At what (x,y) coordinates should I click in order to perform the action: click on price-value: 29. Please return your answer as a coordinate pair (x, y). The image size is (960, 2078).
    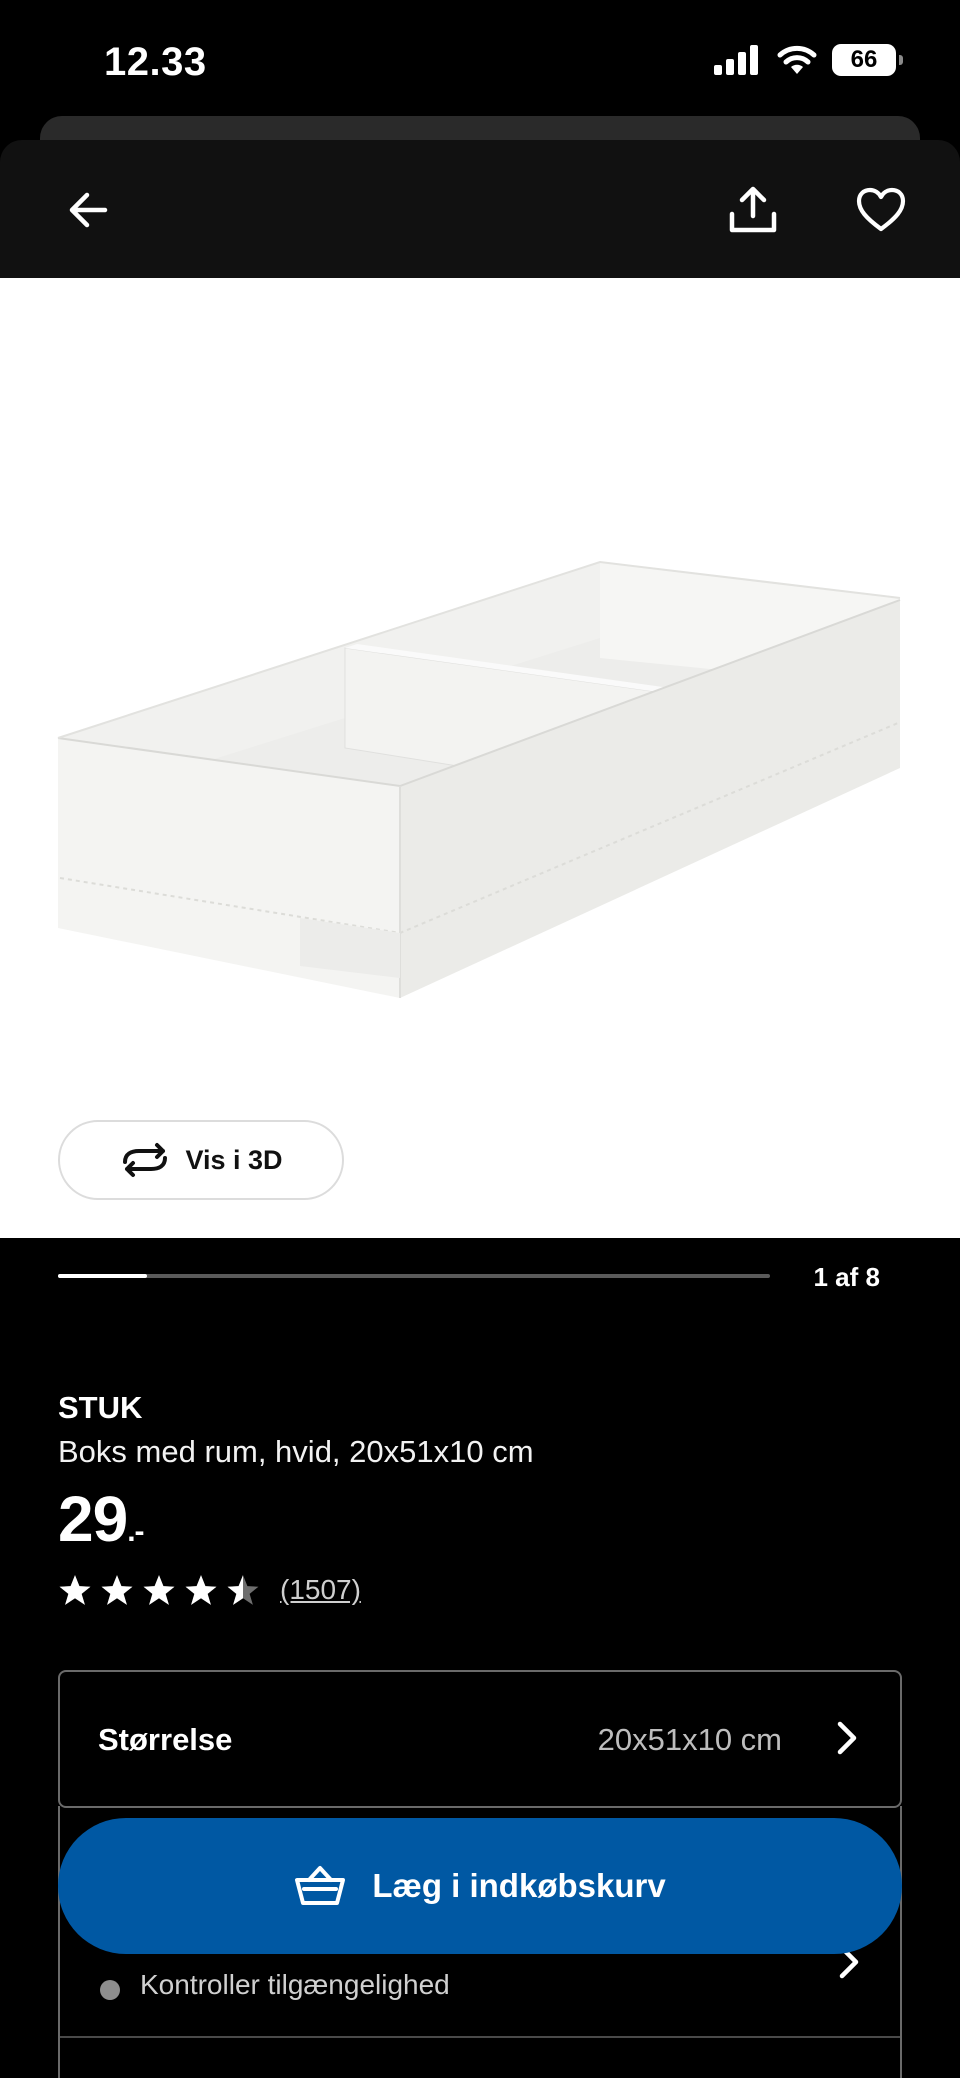
    Looking at the image, I should click on (93, 1519).